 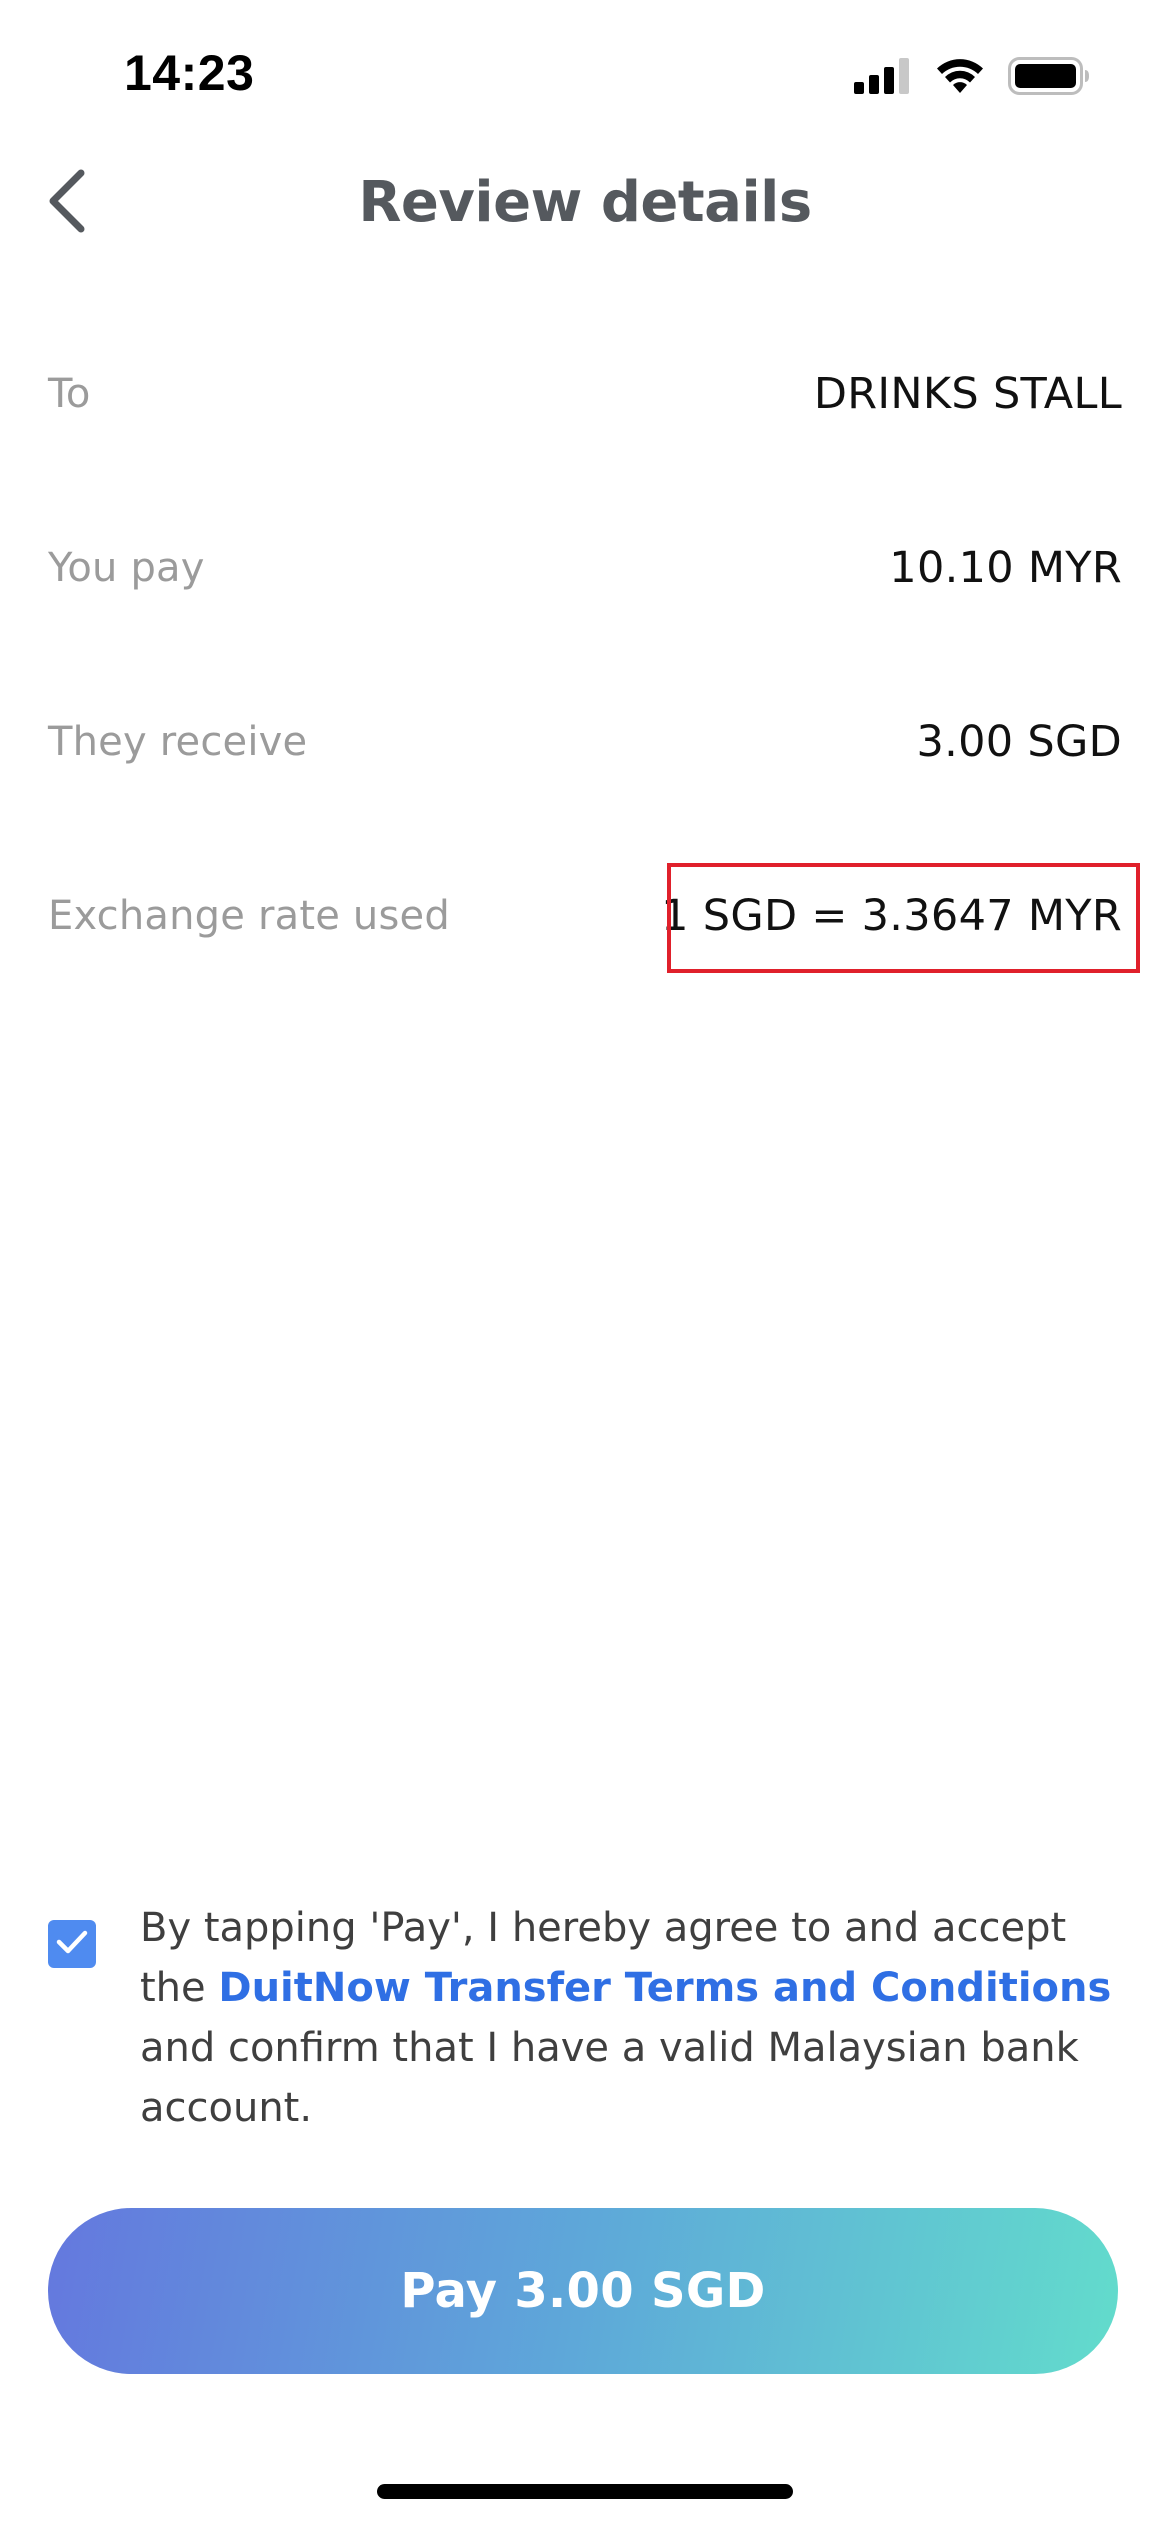 I want to click on checkmark-icon, so click(x=72, y=1944).